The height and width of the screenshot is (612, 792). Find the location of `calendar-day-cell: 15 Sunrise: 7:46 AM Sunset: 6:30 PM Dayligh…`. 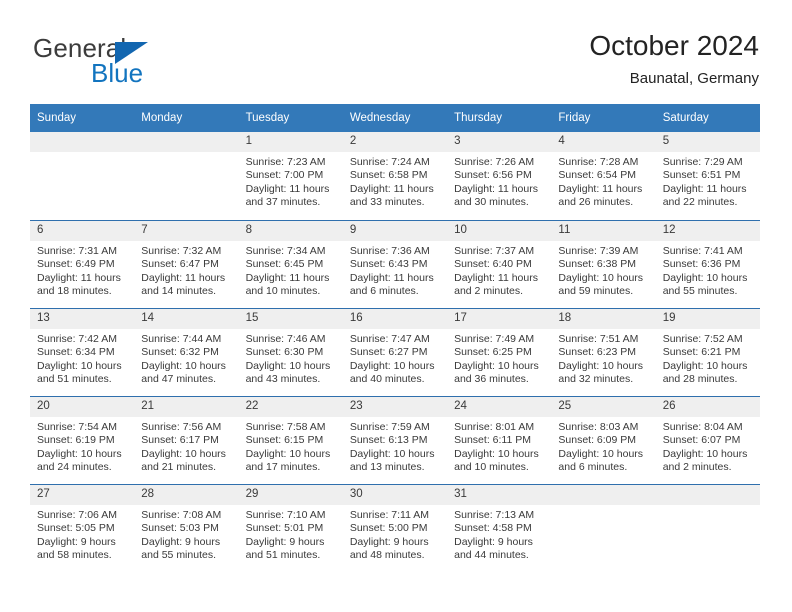

calendar-day-cell: 15 Sunrise: 7:46 AM Sunset: 6:30 PM Dayligh… is located at coordinates (290, 352).